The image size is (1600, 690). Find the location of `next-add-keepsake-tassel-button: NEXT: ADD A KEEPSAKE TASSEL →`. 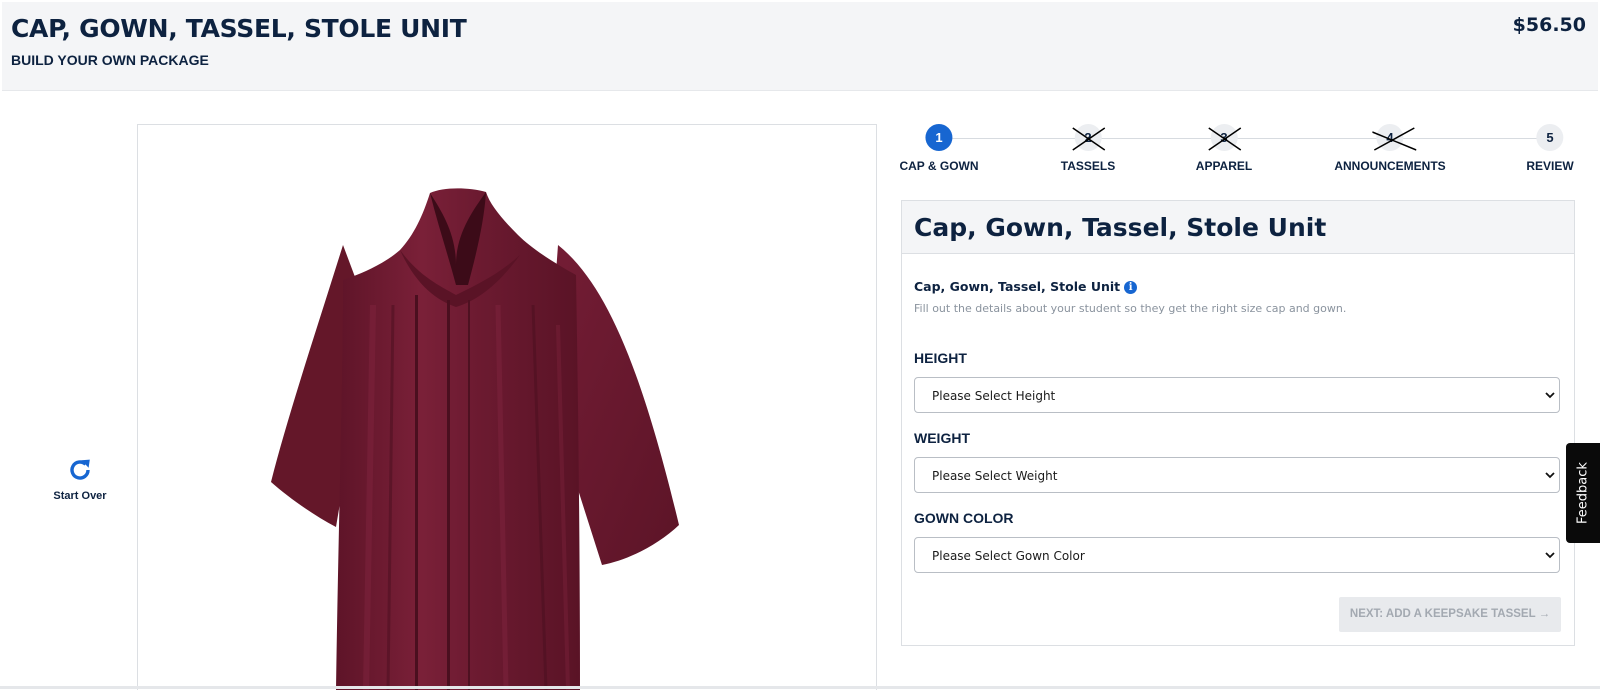

next-add-keepsake-tassel-button: NEXT: ADD A KEEPSAKE TASSEL → is located at coordinates (1450, 614).